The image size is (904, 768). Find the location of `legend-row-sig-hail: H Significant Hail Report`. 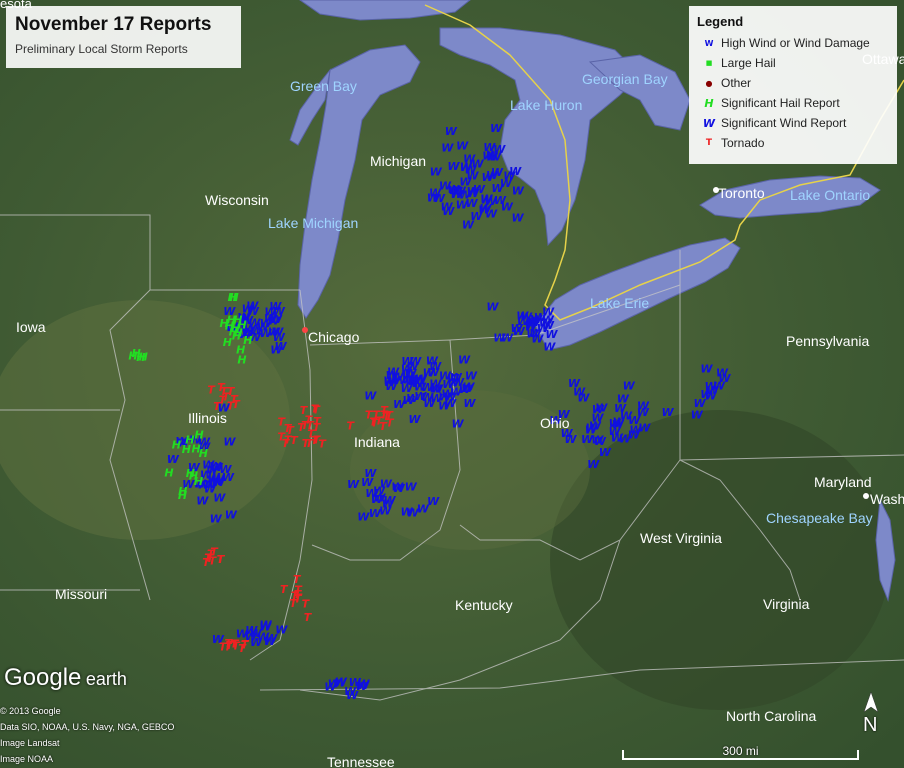

legend-row-sig-hail: H Significant Hail Report is located at coordinates (793, 103).